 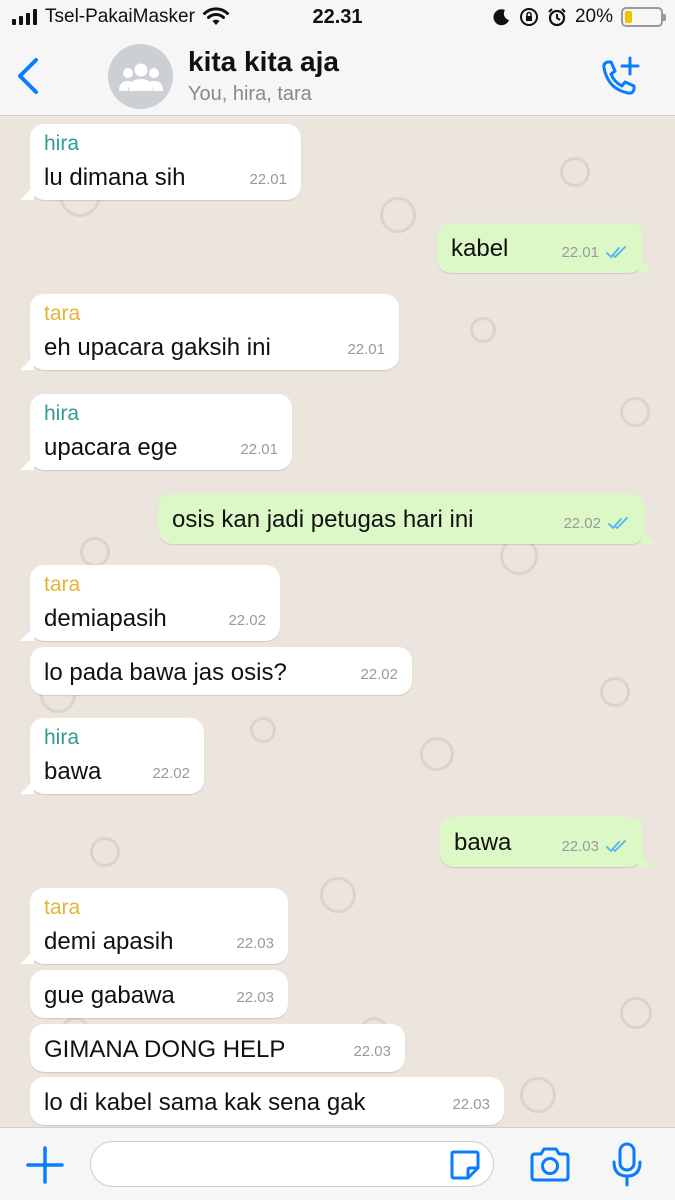 I want to click on outgoing-message: osis kan jadi petugas hari ini 22.02, so click(x=406, y=519).